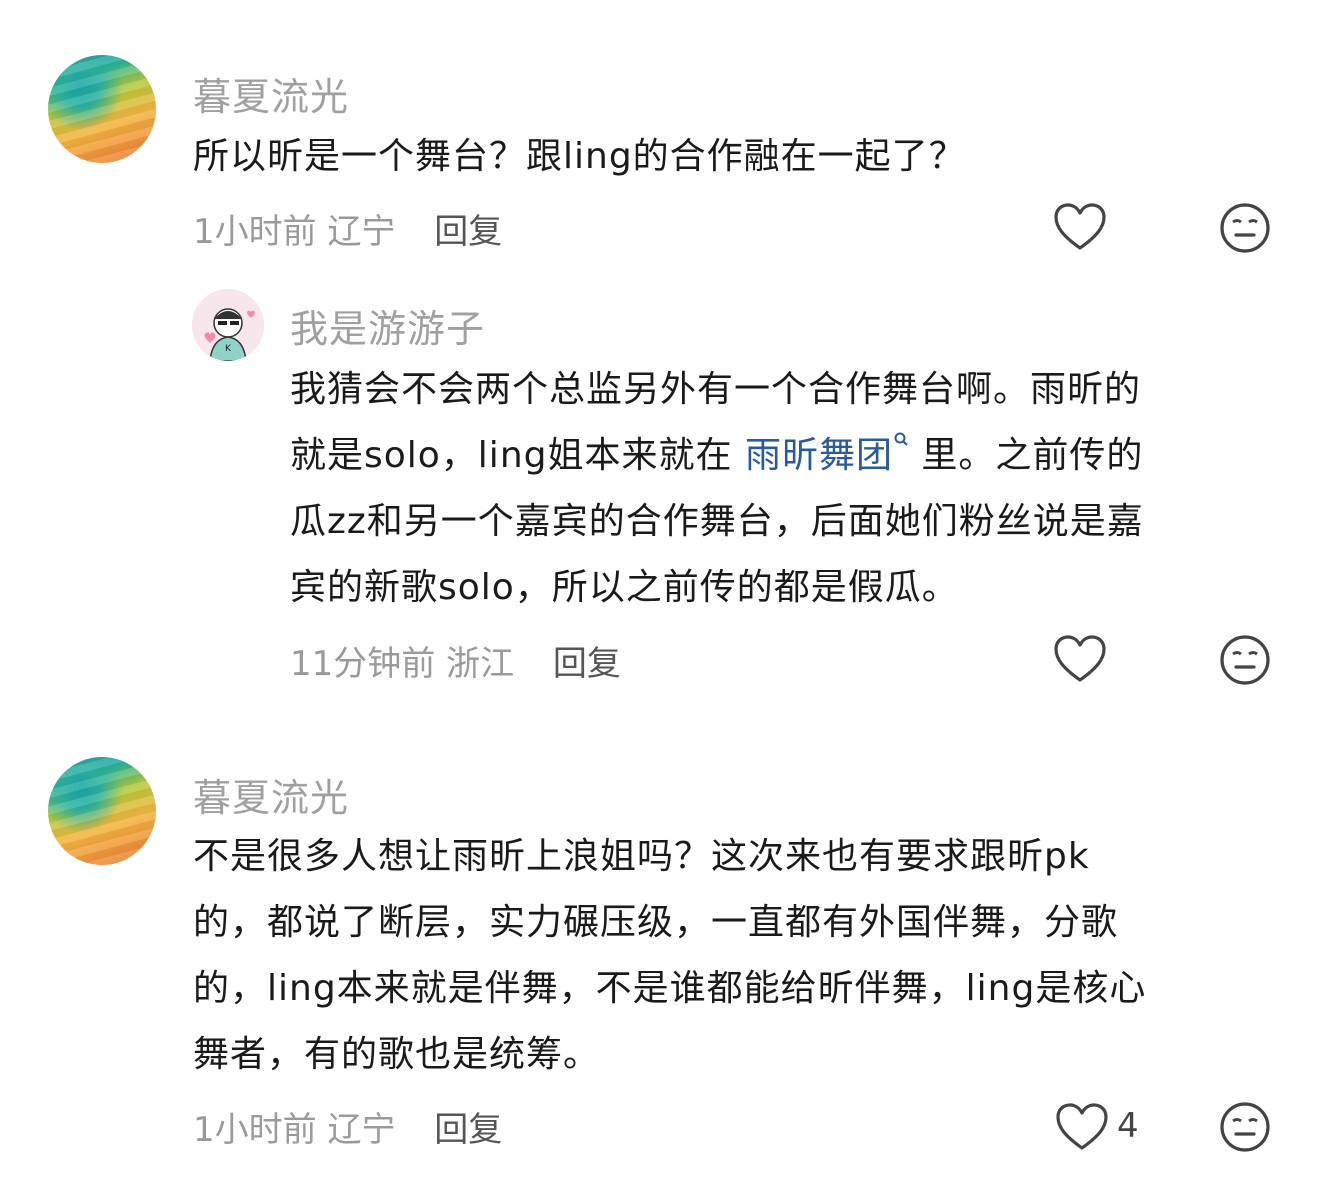  I want to click on comment-text: 所以昕是一个舞台？跟ling的合作融在一起了？, so click(579, 156).